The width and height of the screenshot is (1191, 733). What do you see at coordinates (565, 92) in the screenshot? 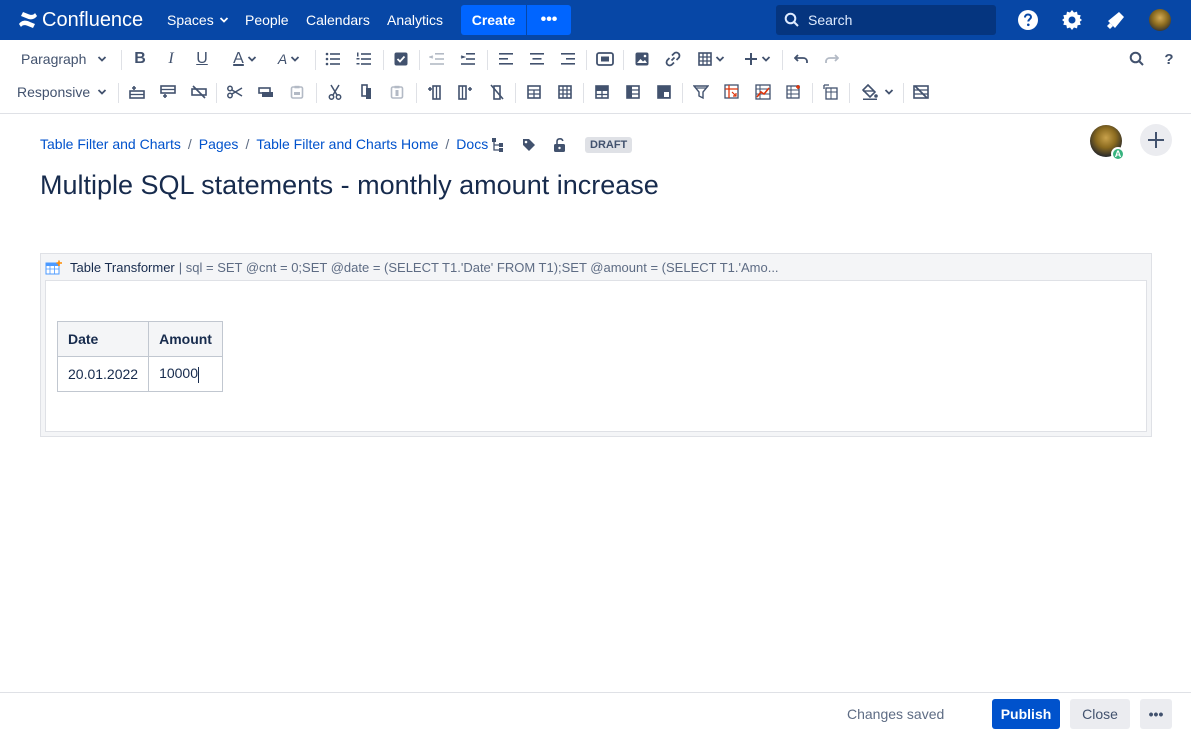
I see `split-cells-icon` at bounding box center [565, 92].